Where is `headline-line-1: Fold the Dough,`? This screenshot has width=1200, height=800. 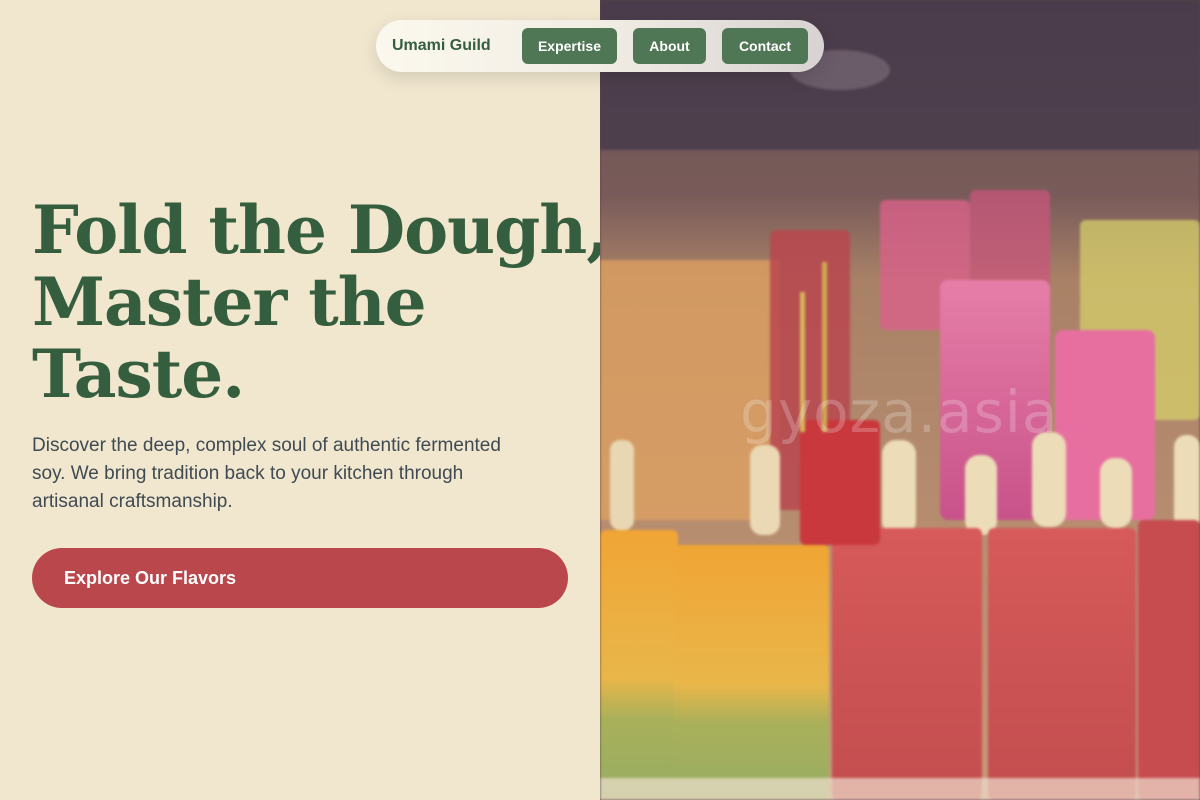
headline-line-1: Fold the Dough, is located at coordinates (320, 230).